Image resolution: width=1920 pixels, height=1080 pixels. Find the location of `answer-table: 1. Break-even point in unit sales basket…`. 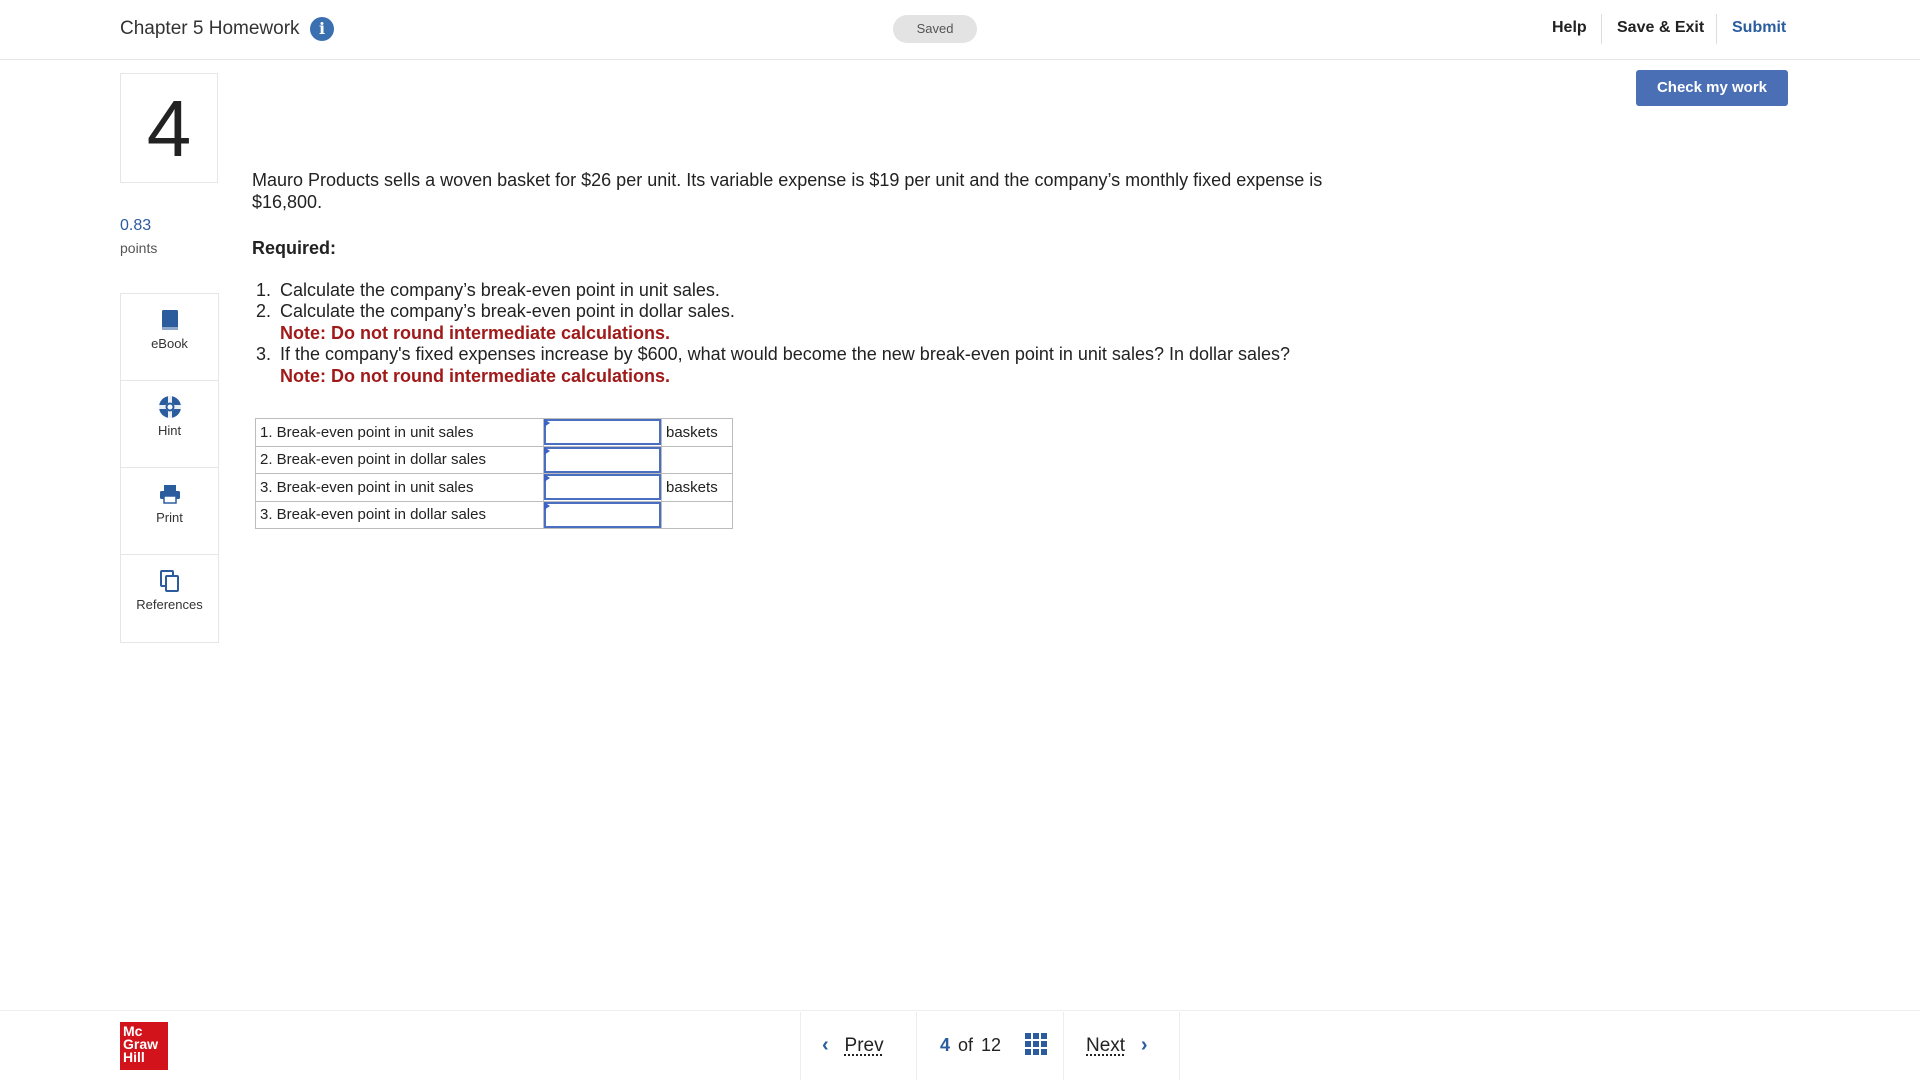

answer-table: 1. Break-even point in unit sales basket… is located at coordinates (494, 473).